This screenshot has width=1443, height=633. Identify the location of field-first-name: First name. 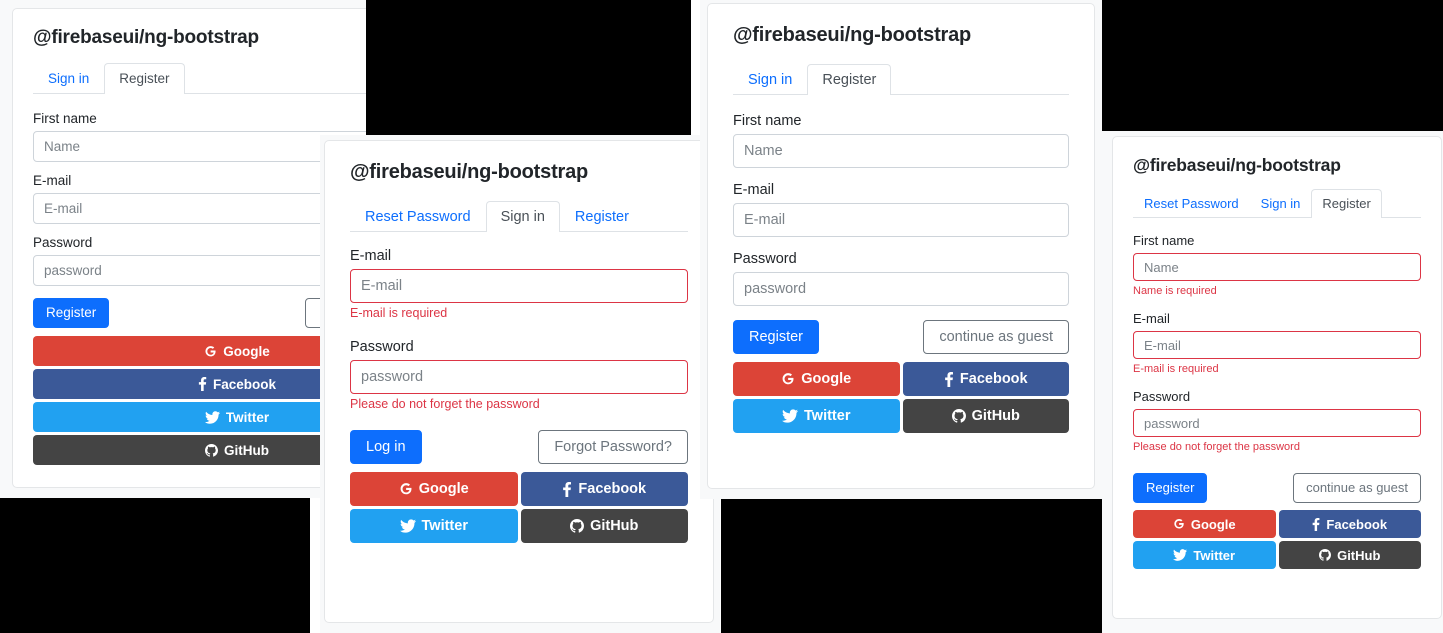
(199, 136).